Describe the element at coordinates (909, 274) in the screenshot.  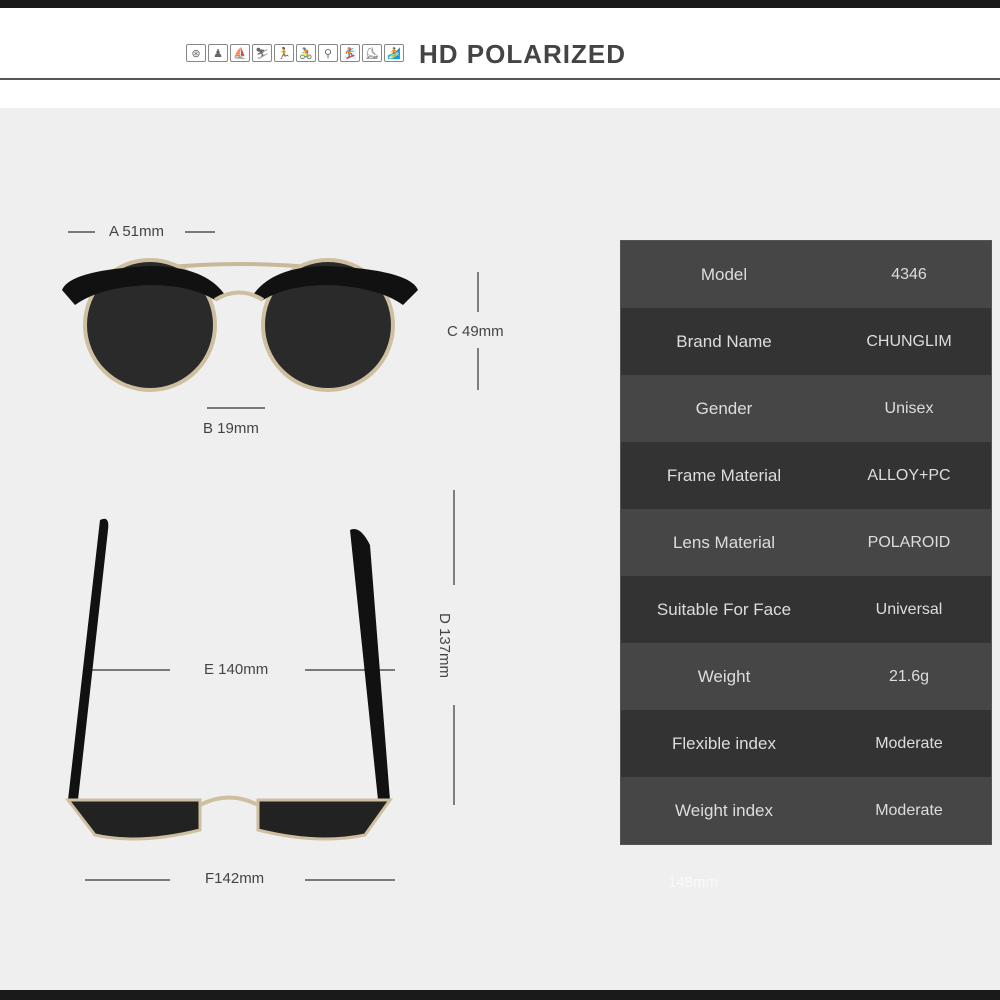
I see `spec-value: 4346` at that location.